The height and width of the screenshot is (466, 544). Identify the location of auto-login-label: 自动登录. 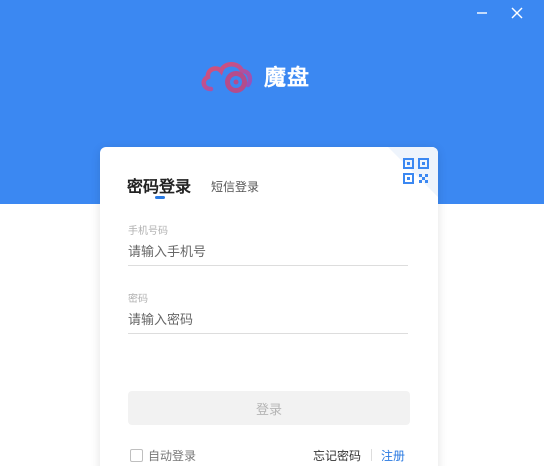
(172, 456).